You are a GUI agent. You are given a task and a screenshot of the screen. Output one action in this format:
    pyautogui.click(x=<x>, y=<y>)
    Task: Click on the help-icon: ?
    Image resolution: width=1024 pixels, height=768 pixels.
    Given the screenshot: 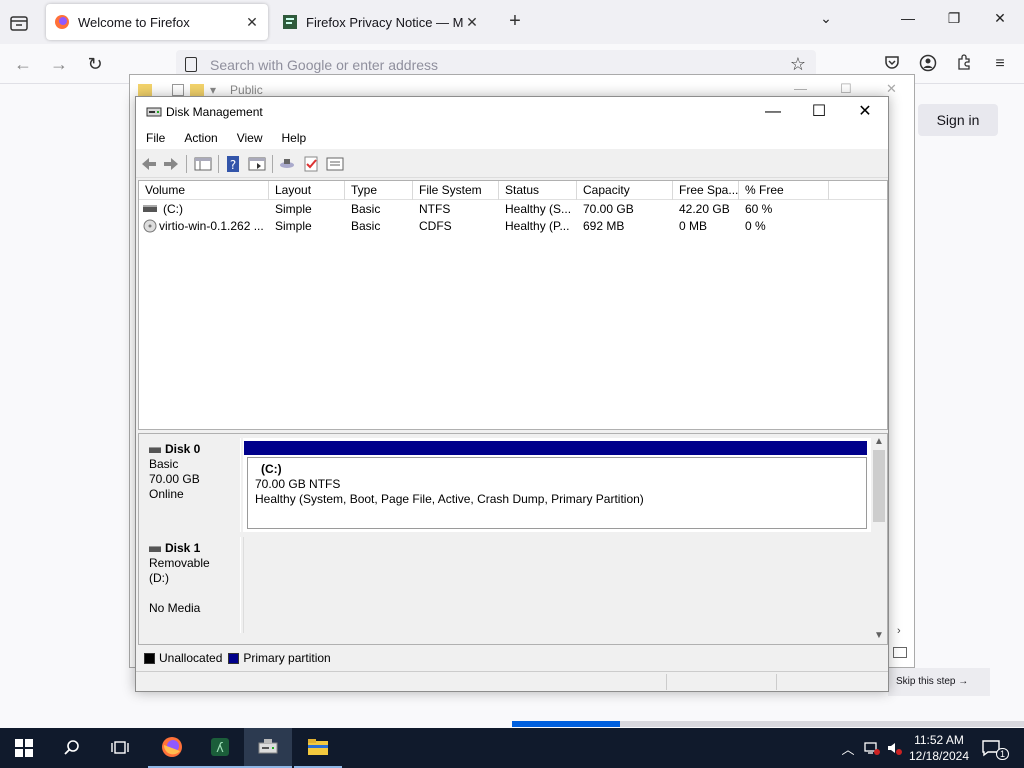 What is the action you would take?
    pyautogui.click(x=233, y=164)
    